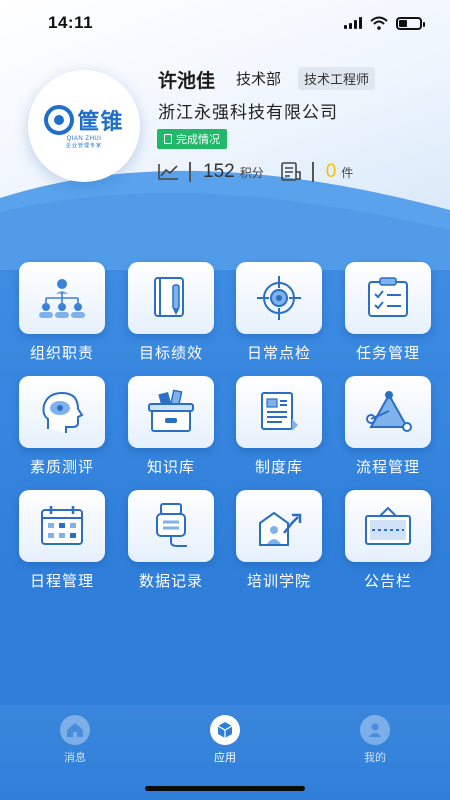 This screenshot has width=450, height=800. Describe the element at coordinates (387, 467) in the screenshot. I see `tile-label: 流程管理` at that location.